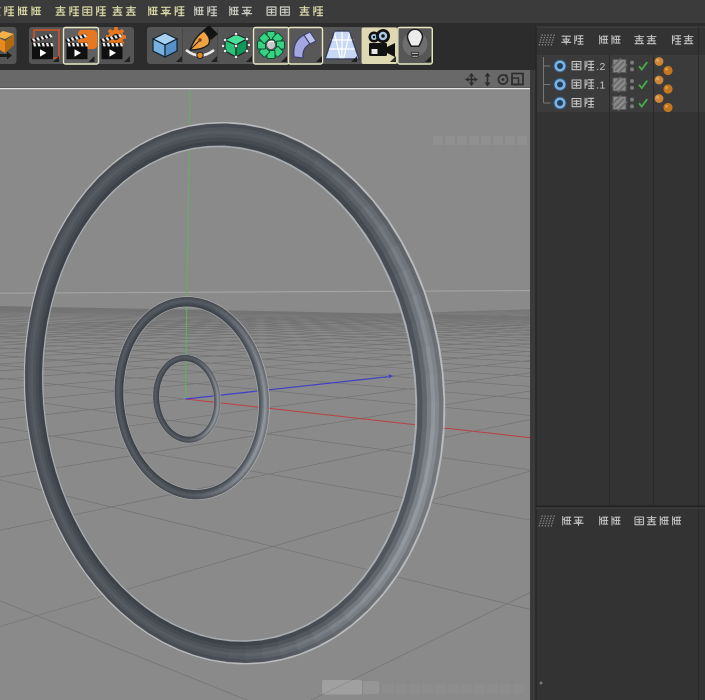 The height and width of the screenshot is (700, 705). Describe the element at coordinates (603, 67) in the screenshot. I see `svg-text: 2` at that location.